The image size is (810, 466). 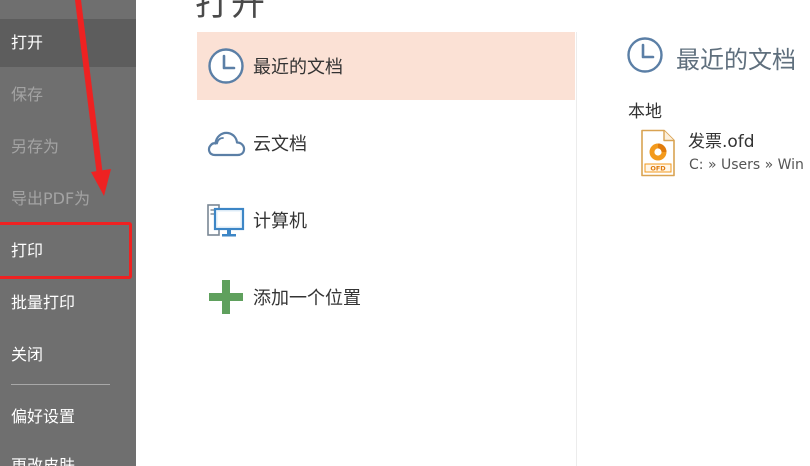 I want to click on location-label: 计算机, so click(x=280, y=221).